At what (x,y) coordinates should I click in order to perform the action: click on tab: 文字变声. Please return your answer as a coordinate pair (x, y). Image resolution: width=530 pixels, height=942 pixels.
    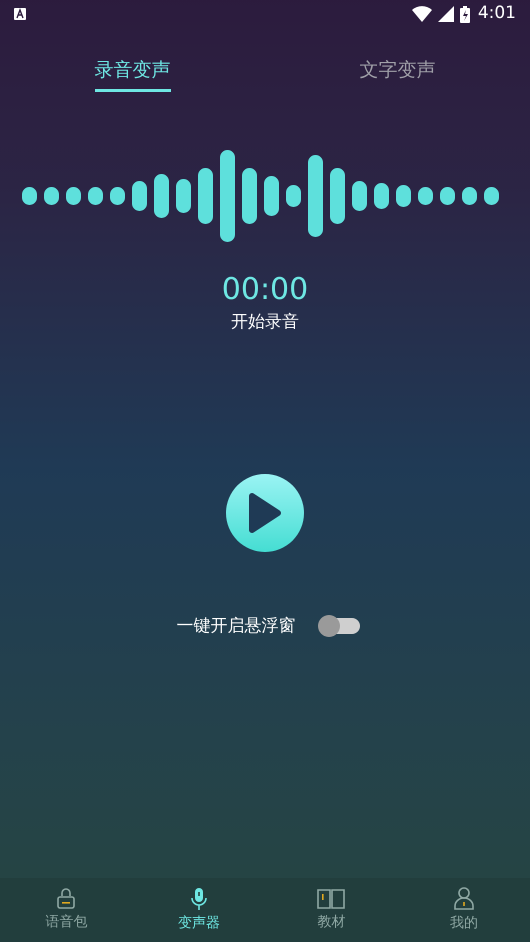
    Looking at the image, I should click on (398, 74).